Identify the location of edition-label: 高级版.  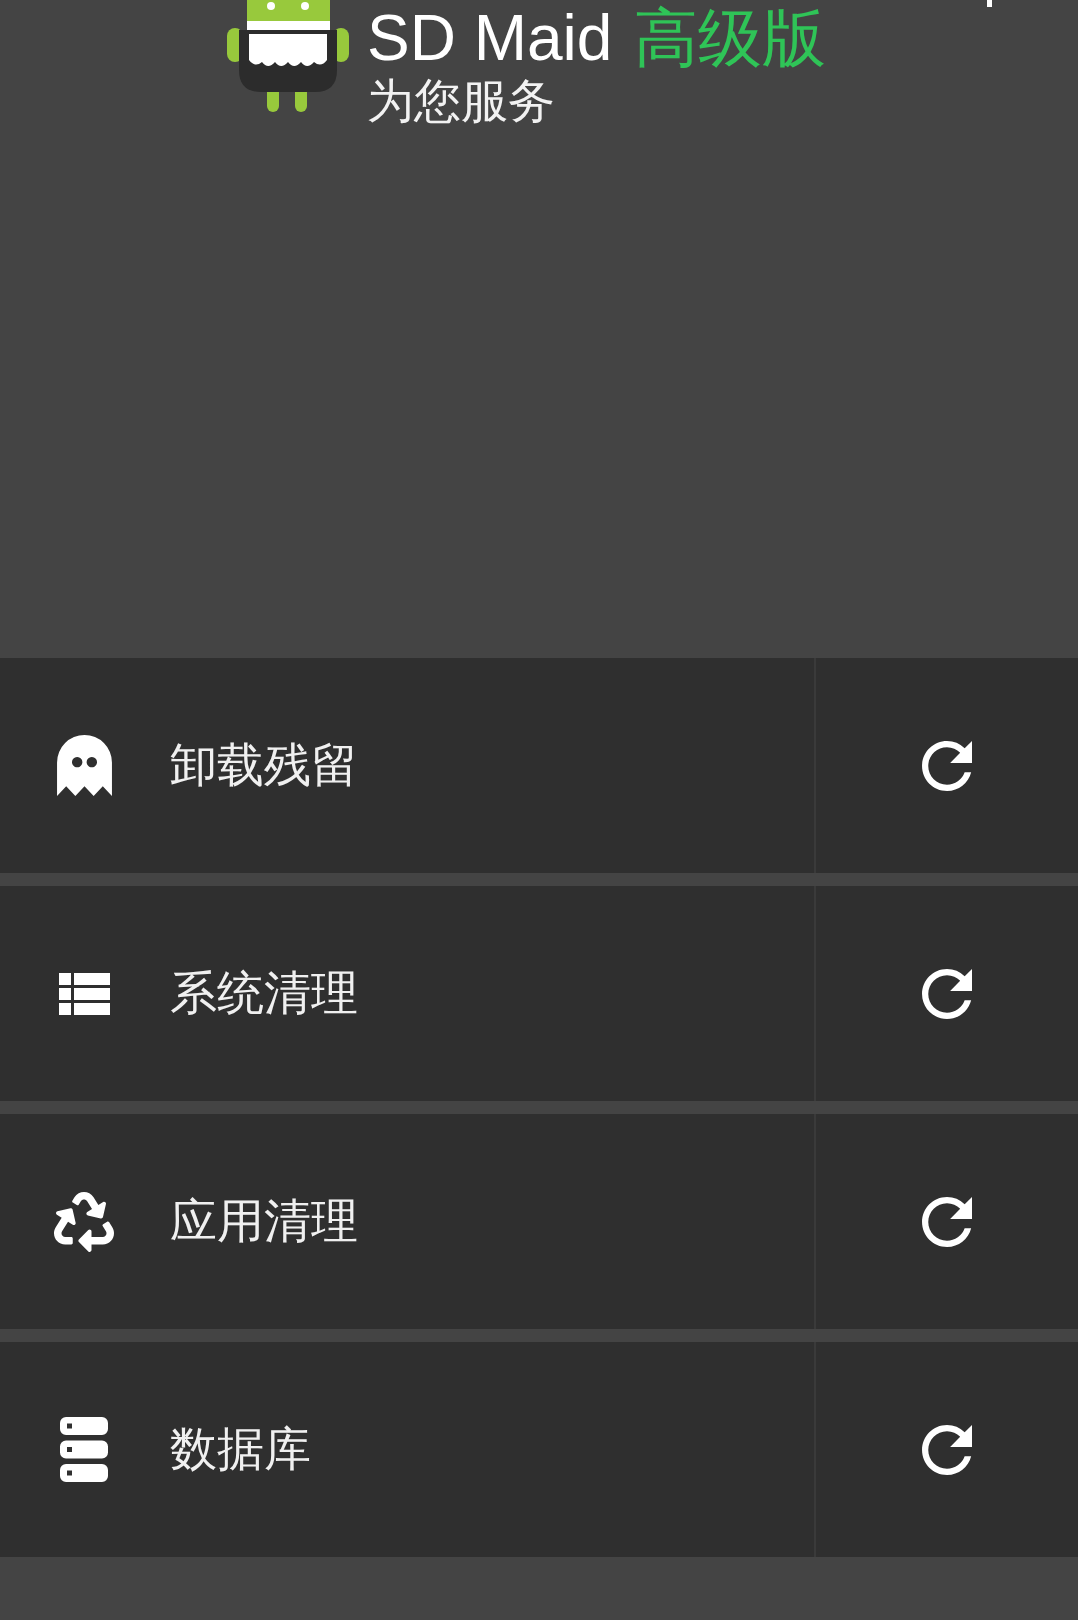
(730, 39).